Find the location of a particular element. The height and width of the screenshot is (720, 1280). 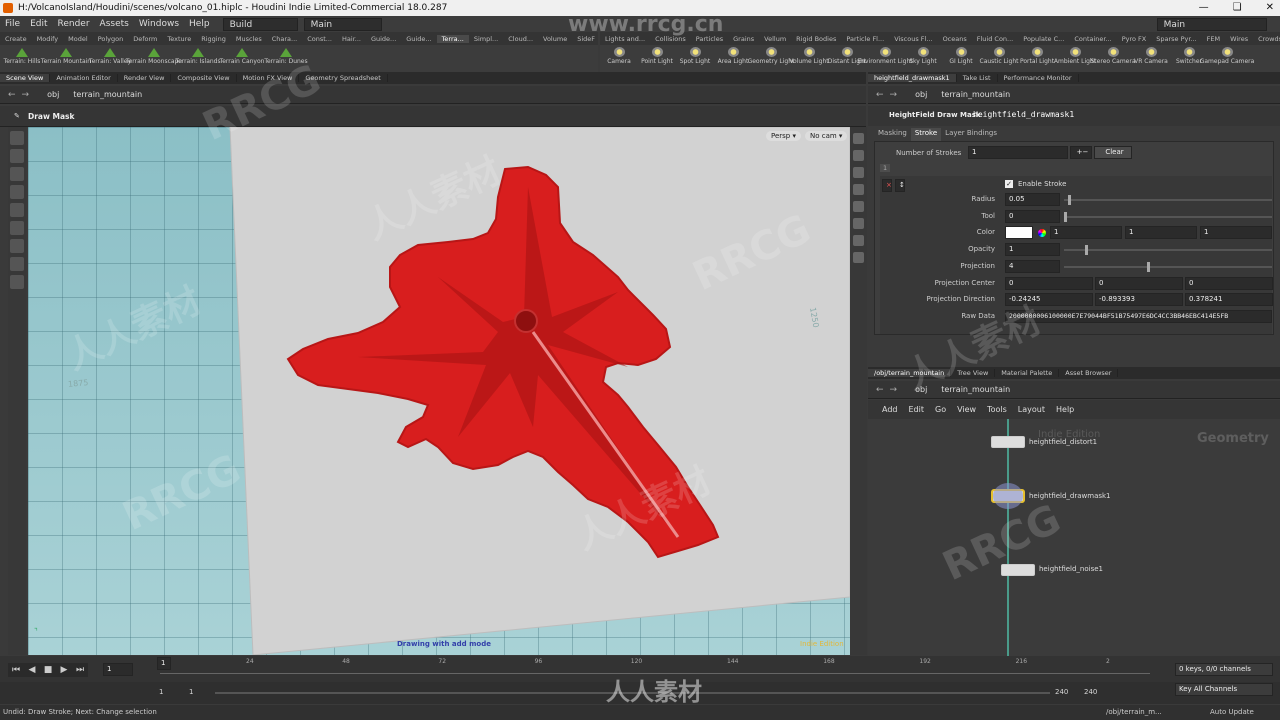

shelf-tab: Create is located at coordinates (16, 39).